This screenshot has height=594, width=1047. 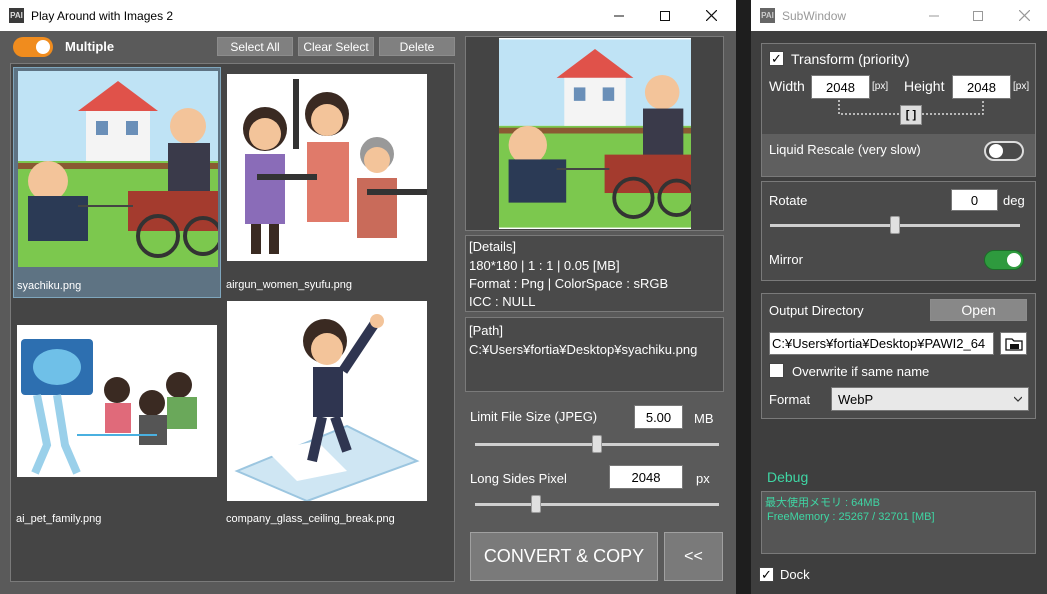 I want to click on aspect-lock-button: [ ], so click(x=911, y=115).